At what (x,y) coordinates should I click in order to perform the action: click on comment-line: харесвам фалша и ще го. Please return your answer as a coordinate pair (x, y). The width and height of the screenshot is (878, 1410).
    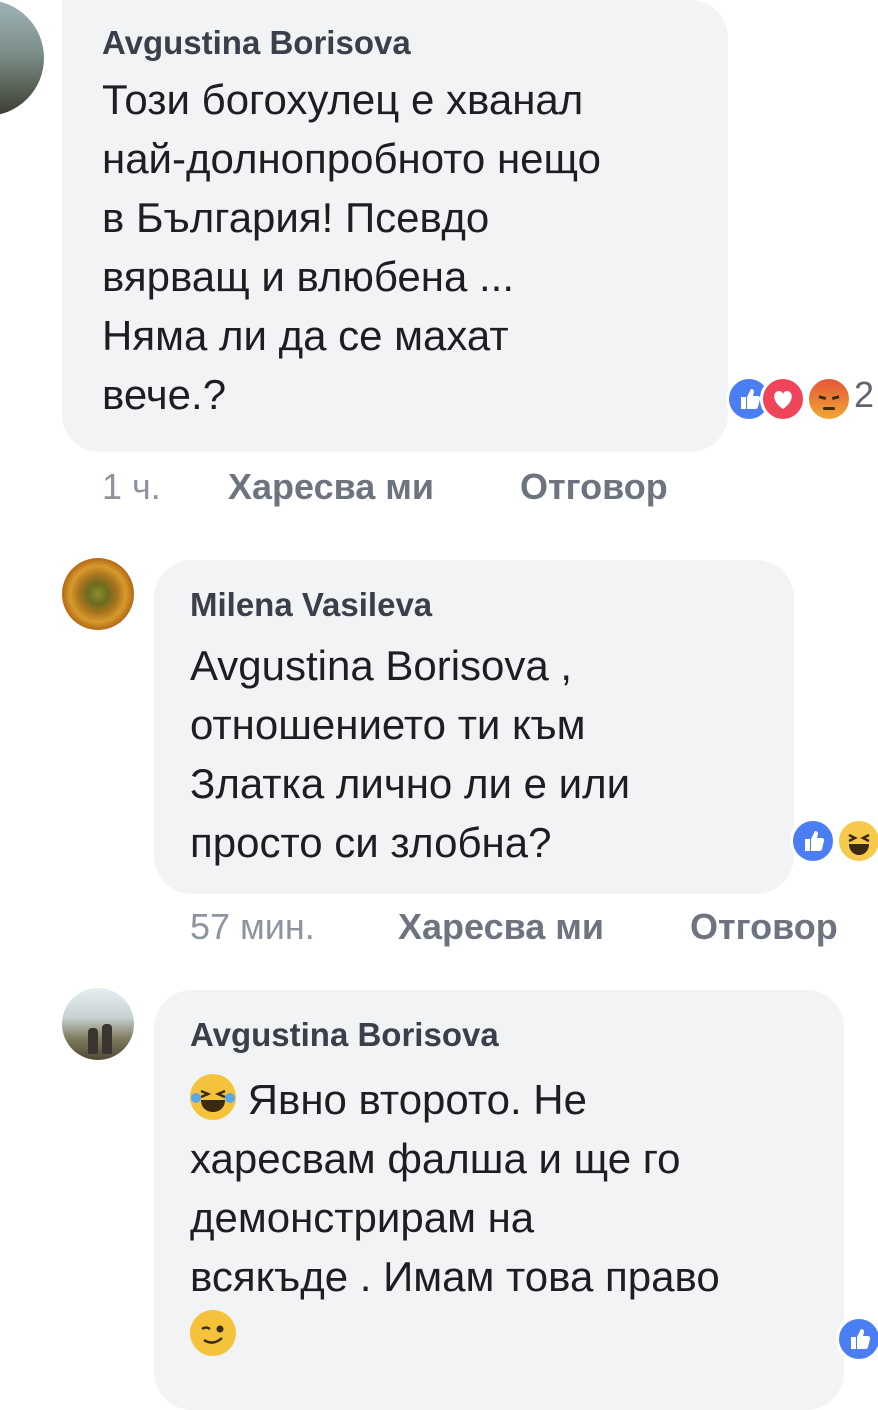
    Looking at the image, I should click on (435, 1158).